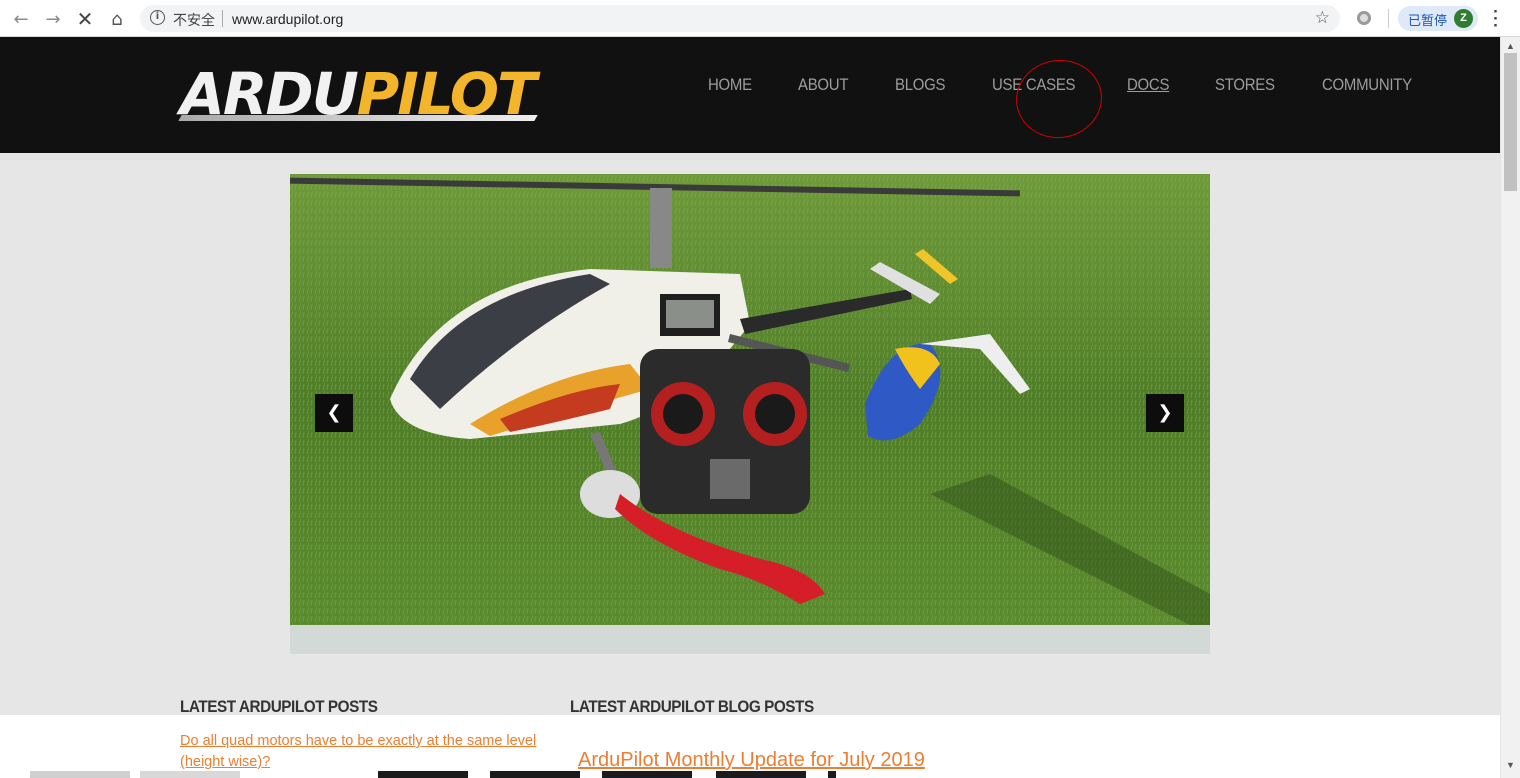 Image resolution: width=1520 pixels, height=778 pixels. What do you see at coordinates (1367, 85) in the screenshot?
I see `nav-community: COMMUNITY` at bounding box center [1367, 85].